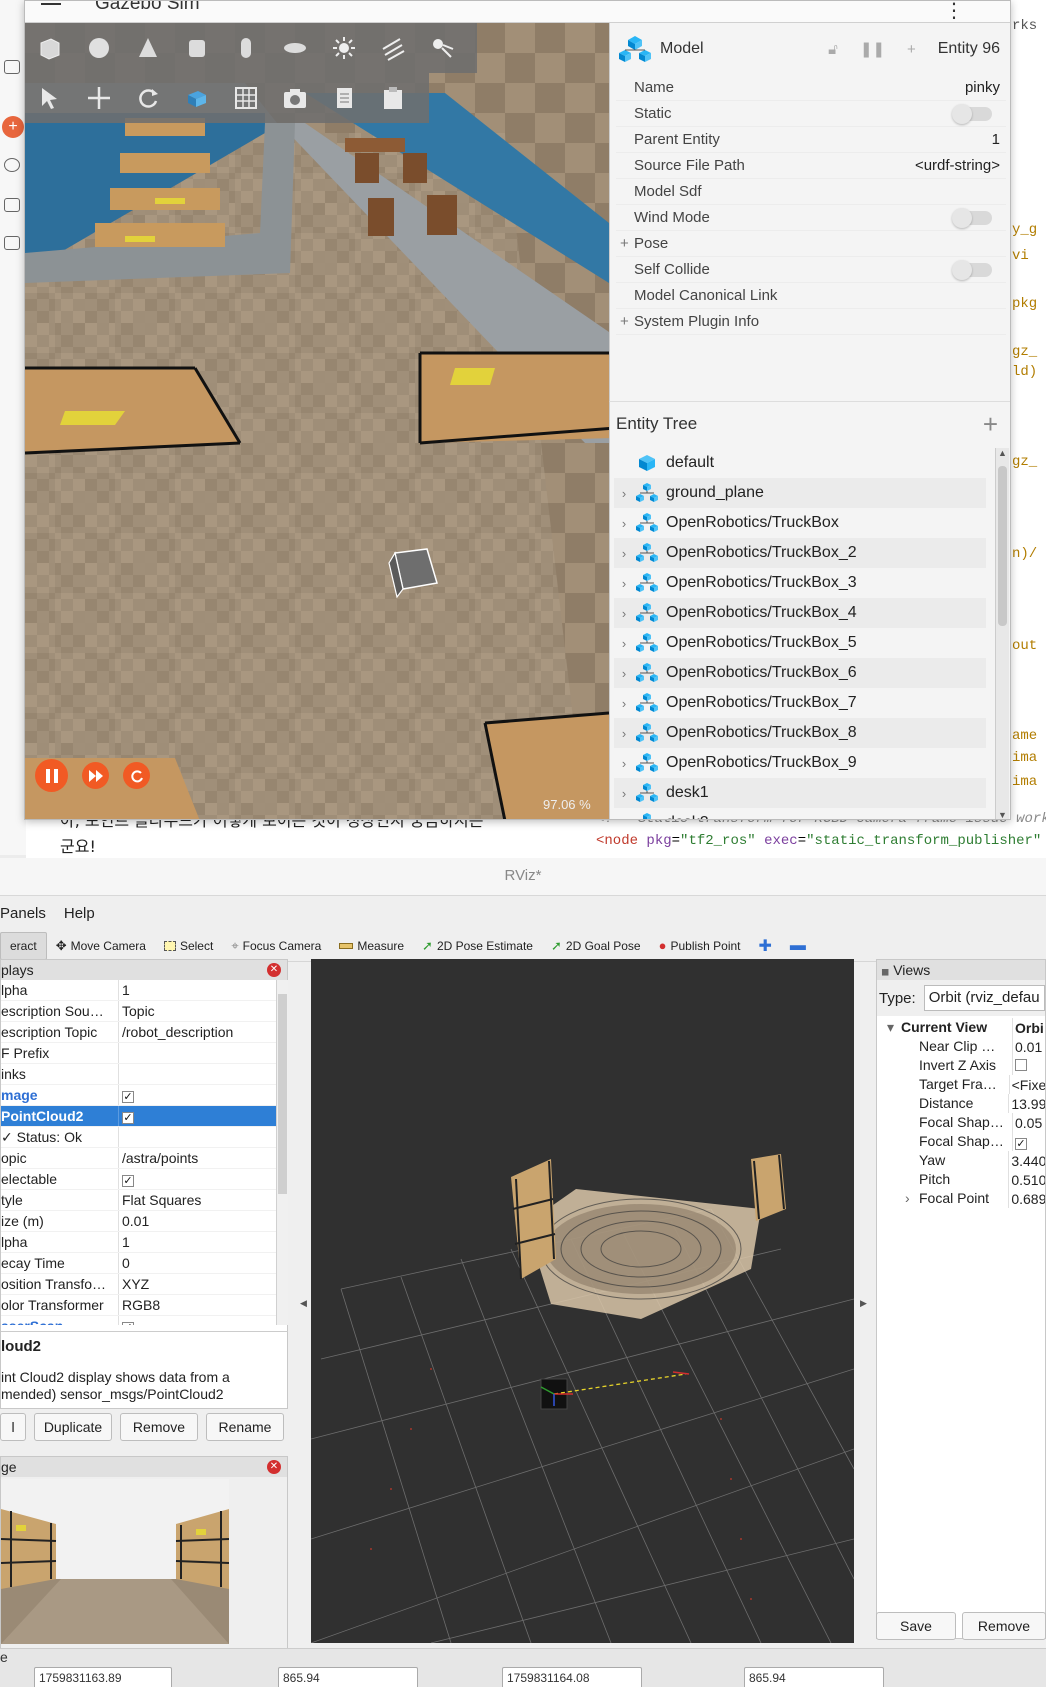 This screenshot has width=1046, height=1687. What do you see at coordinates (961, 1160) in the screenshot?
I see `view-property-row: Yaw 3.440` at bounding box center [961, 1160].